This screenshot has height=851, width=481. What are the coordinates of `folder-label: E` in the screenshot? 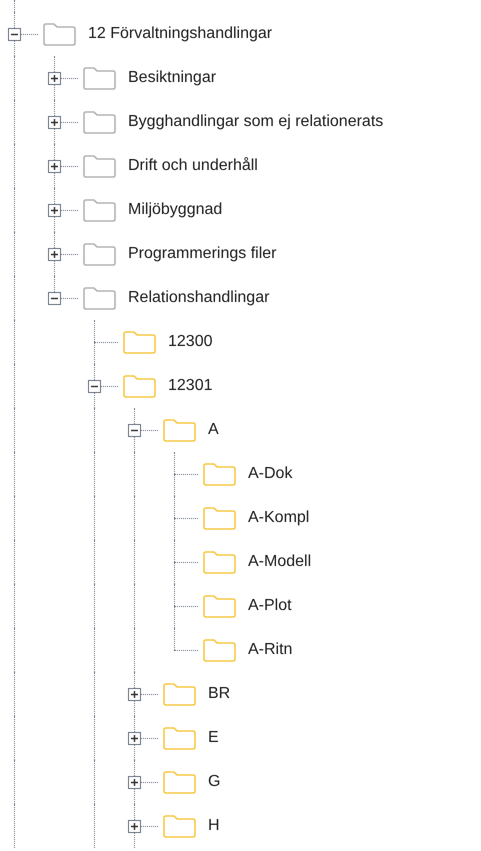 It's located at (213, 738).